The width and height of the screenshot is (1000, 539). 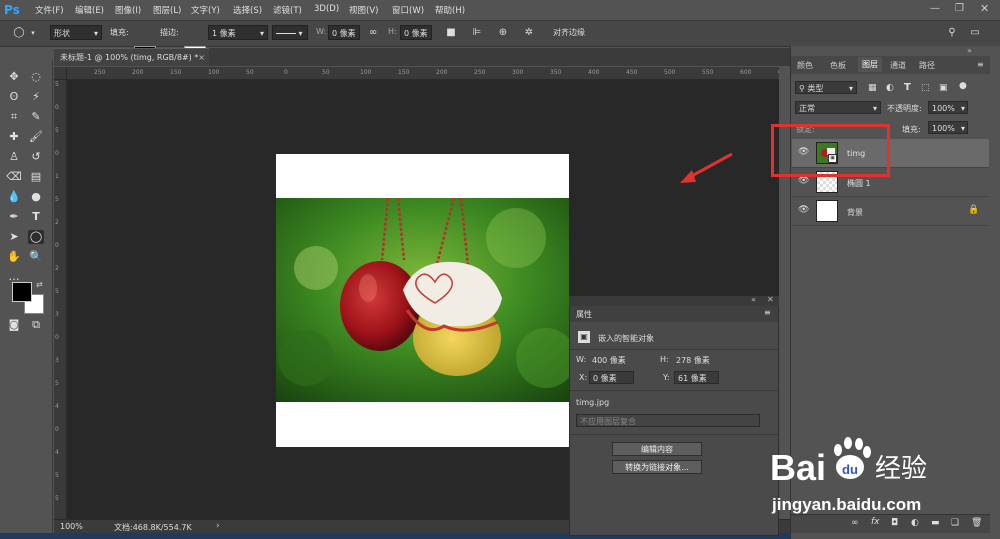 What do you see at coordinates (36, 177) in the screenshot?
I see `gradient-tool-icon: ▤` at bounding box center [36, 177].